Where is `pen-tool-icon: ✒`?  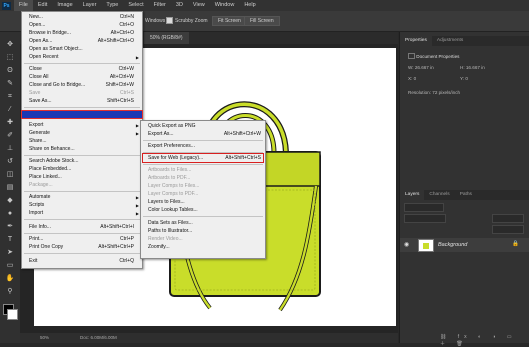
pen-tool-icon: ✒ is located at coordinates (10, 226).